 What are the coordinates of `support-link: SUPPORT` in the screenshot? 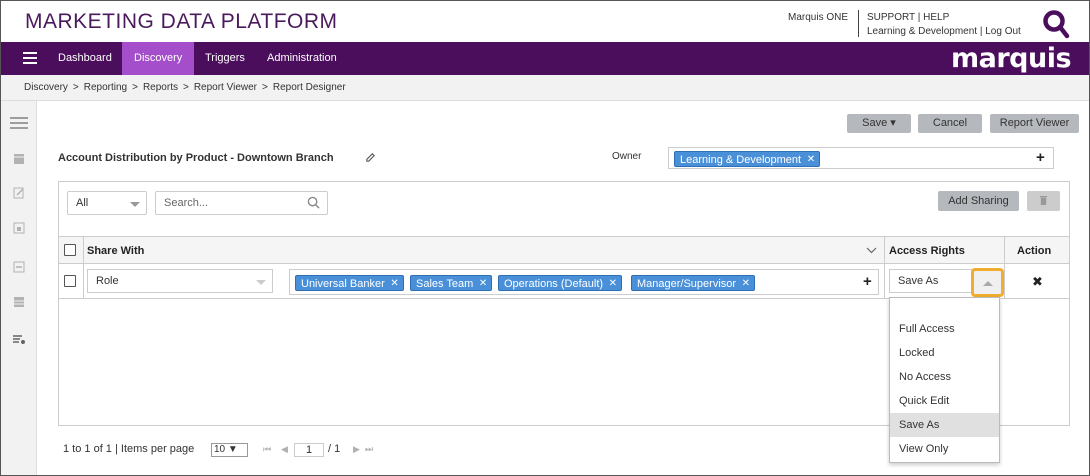 It's located at (891, 17).